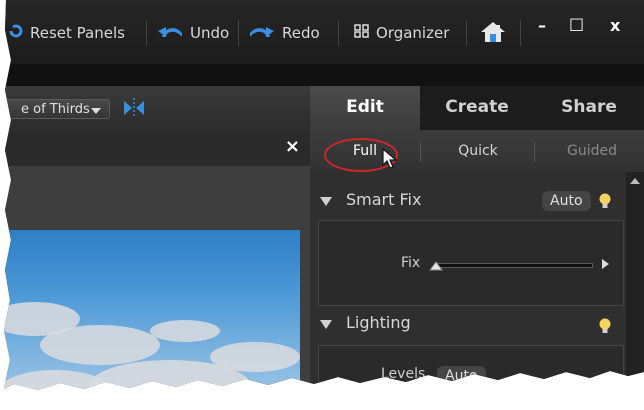  Describe the element at coordinates (542, 25) in the screenshot. I see `minimize-button: –` at that location.